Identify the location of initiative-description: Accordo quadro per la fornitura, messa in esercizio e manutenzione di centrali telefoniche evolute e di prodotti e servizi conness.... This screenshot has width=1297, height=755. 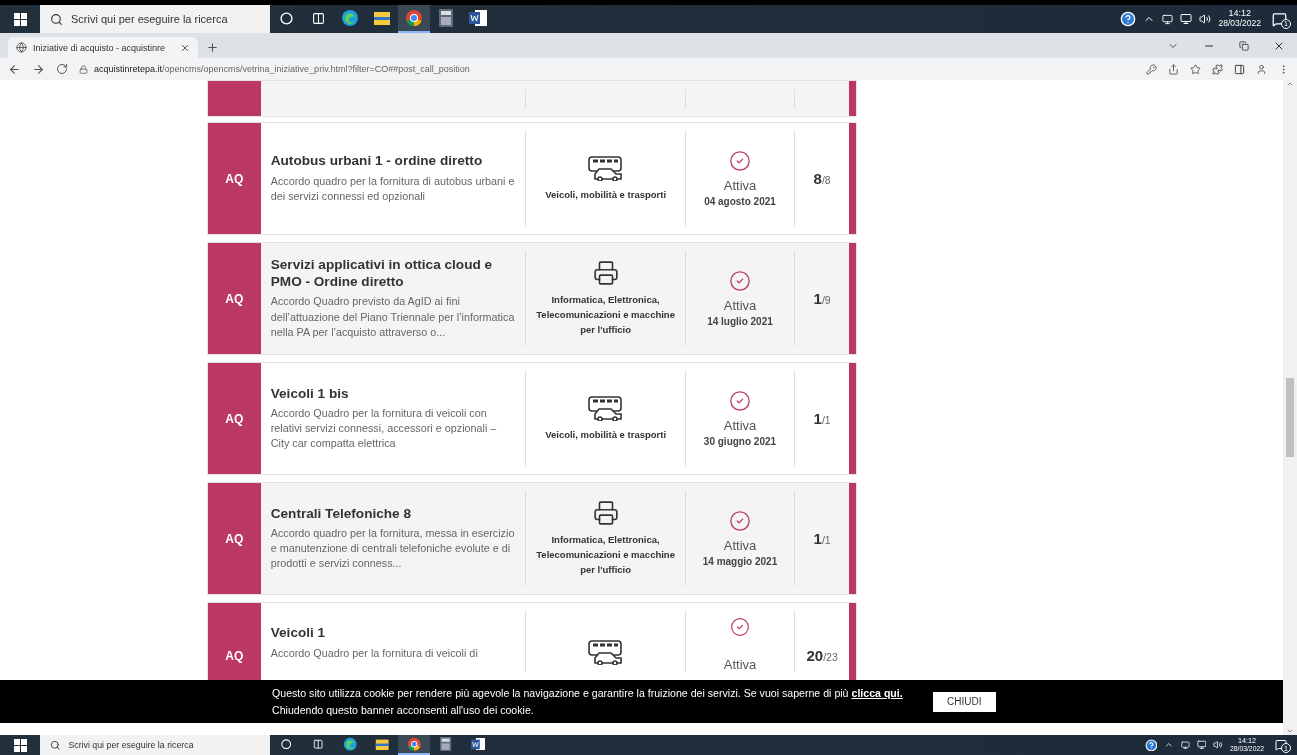
(393, 549).